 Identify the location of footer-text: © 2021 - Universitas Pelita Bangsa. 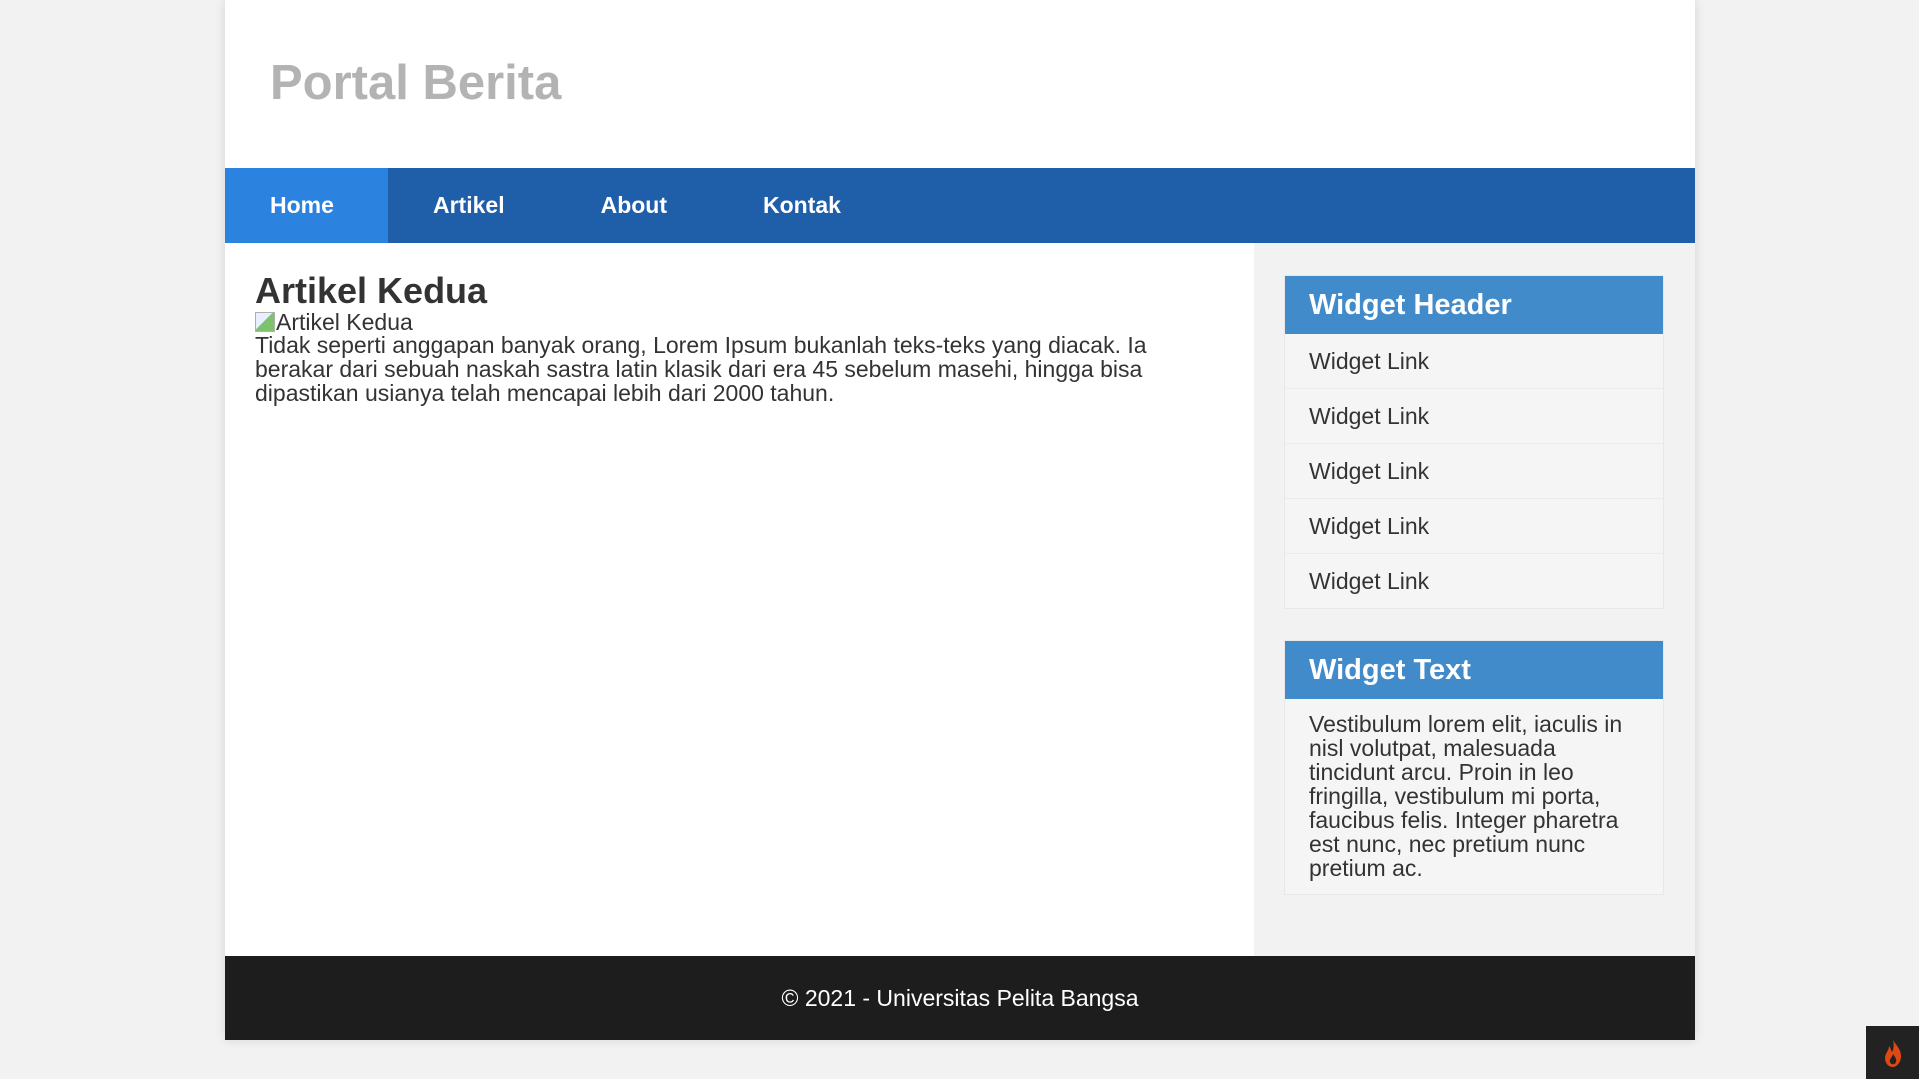
(960, 998).